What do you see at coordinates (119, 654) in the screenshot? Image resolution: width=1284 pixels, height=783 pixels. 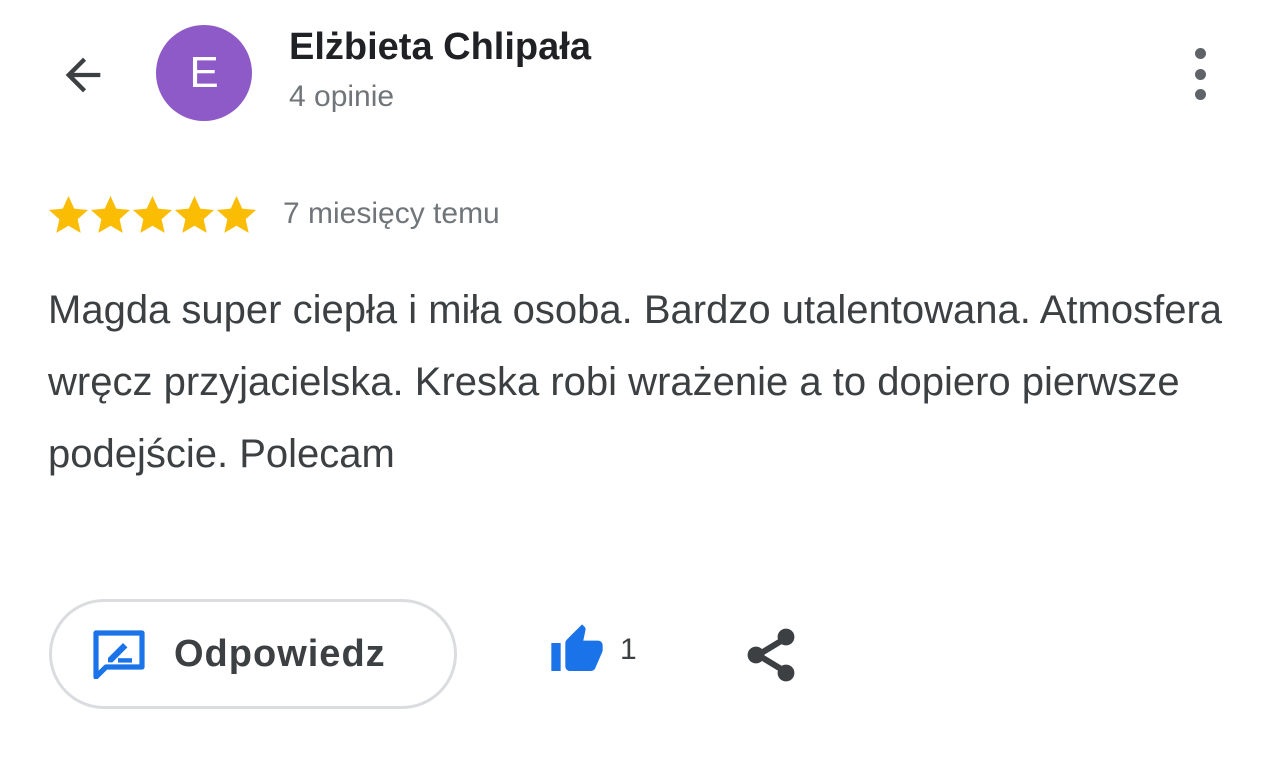 I see `rate-review-icon` at bounding box center [119, 654].